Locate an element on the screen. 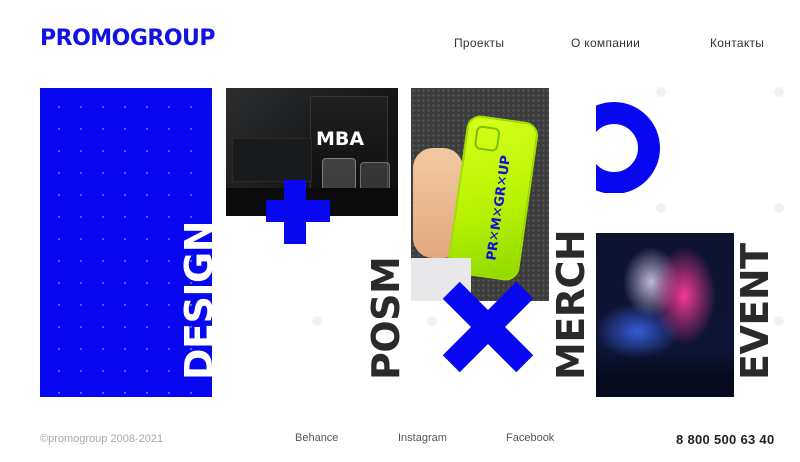 The height and width of the screenshot is (462, 800). event-photo is located at coordinates (665, 315).